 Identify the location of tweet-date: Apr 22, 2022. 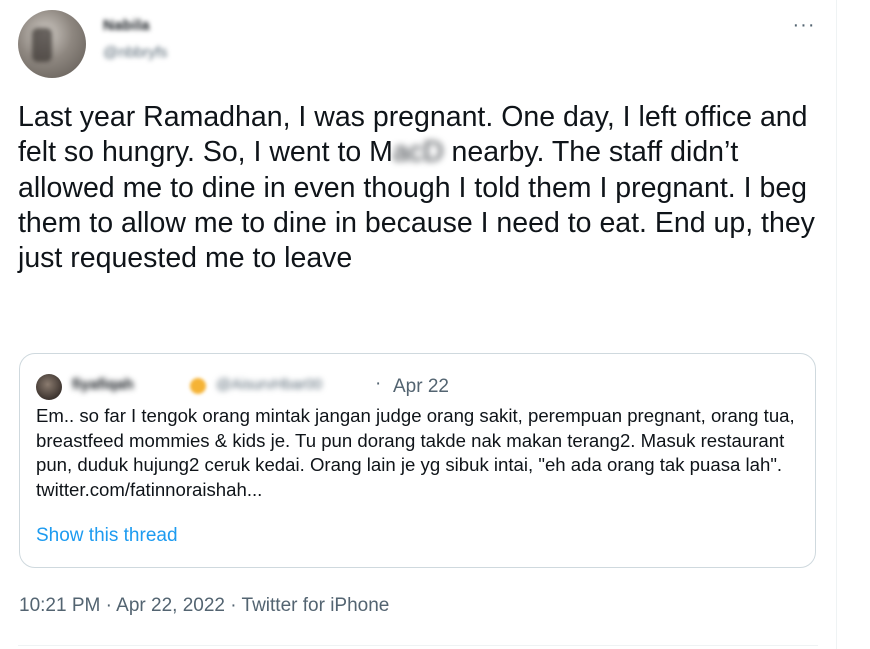
(170, 605).